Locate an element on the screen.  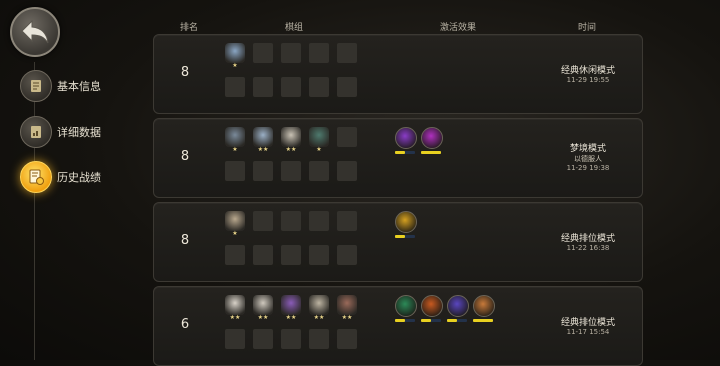
column-header-rank: 排名 is located at coordinates (189, 28).